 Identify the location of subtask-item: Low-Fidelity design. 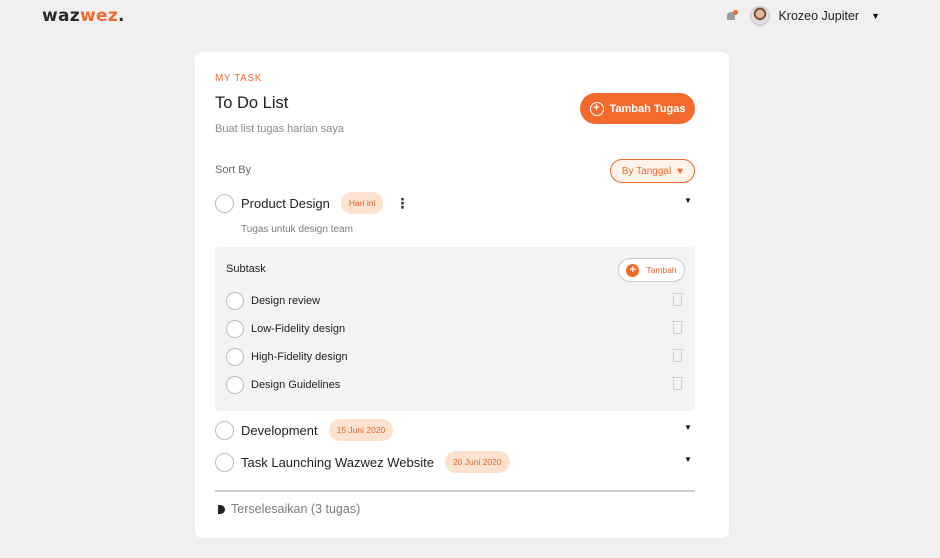
(285, 329).